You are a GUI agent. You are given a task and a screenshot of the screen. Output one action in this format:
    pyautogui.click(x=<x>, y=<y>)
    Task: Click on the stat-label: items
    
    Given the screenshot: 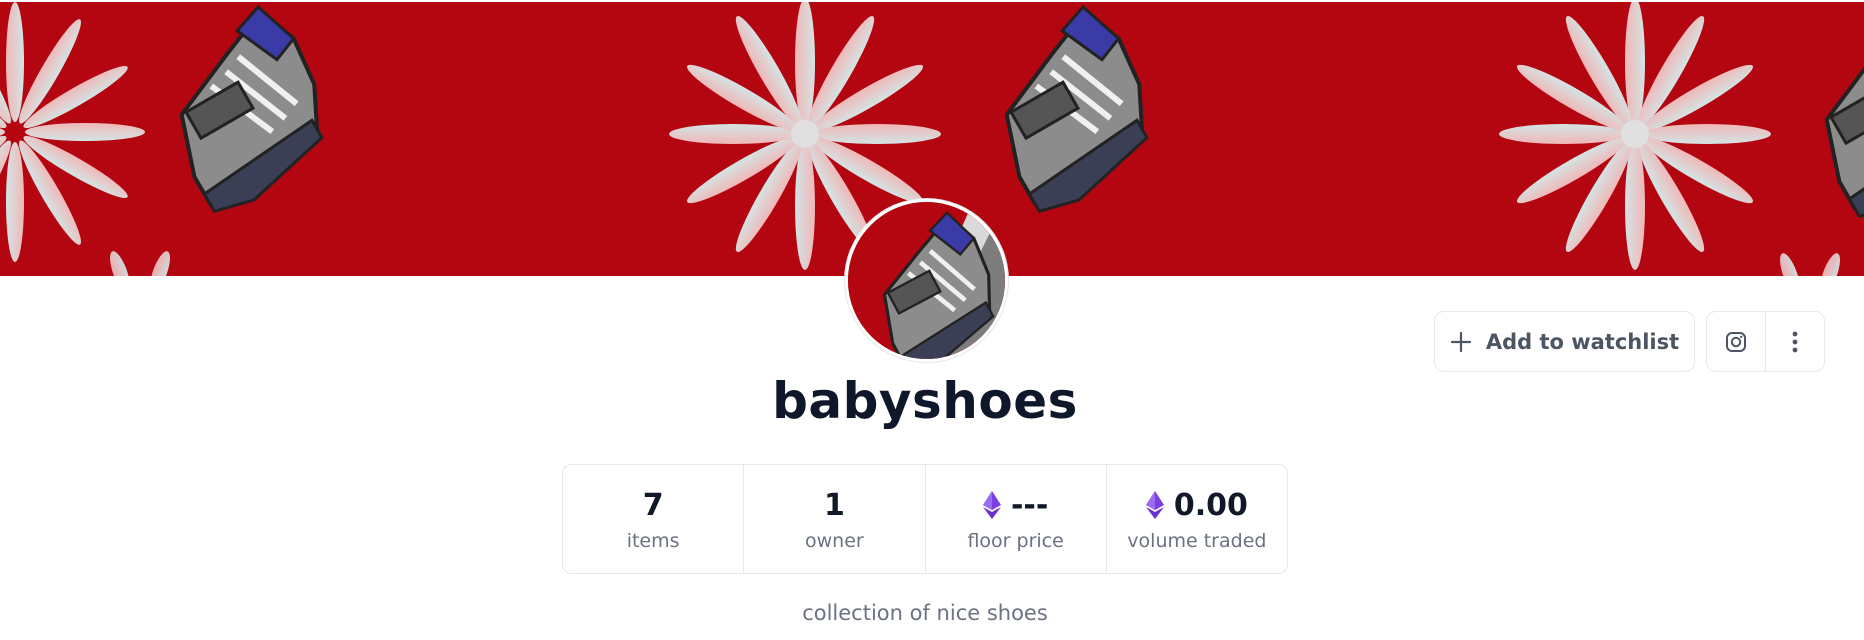 What is the action you would take?
    pyautogui.click(x=653, y=541)
    